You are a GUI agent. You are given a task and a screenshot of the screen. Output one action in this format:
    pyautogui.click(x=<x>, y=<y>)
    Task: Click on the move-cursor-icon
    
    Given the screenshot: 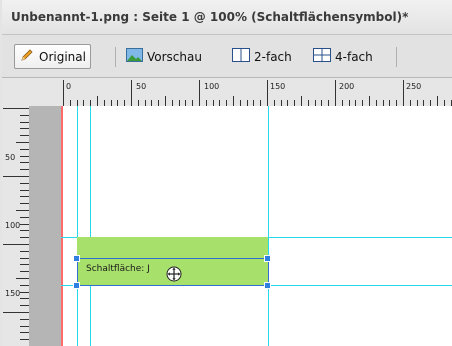 What is the action you would take?
    pyautogui.click(x=174, y=276)
    